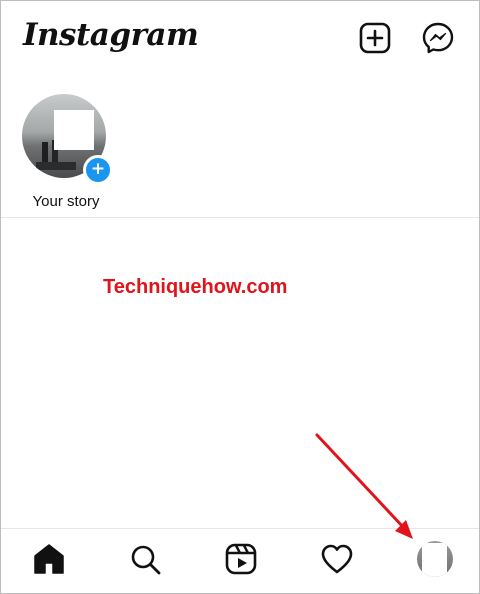 Image resolution: width=480 pixels, height=594 pixels. What do you see at coordinates (98, 170) in the screenshot?
I see `add-story-icon: +` at bounding box center [98, 170].